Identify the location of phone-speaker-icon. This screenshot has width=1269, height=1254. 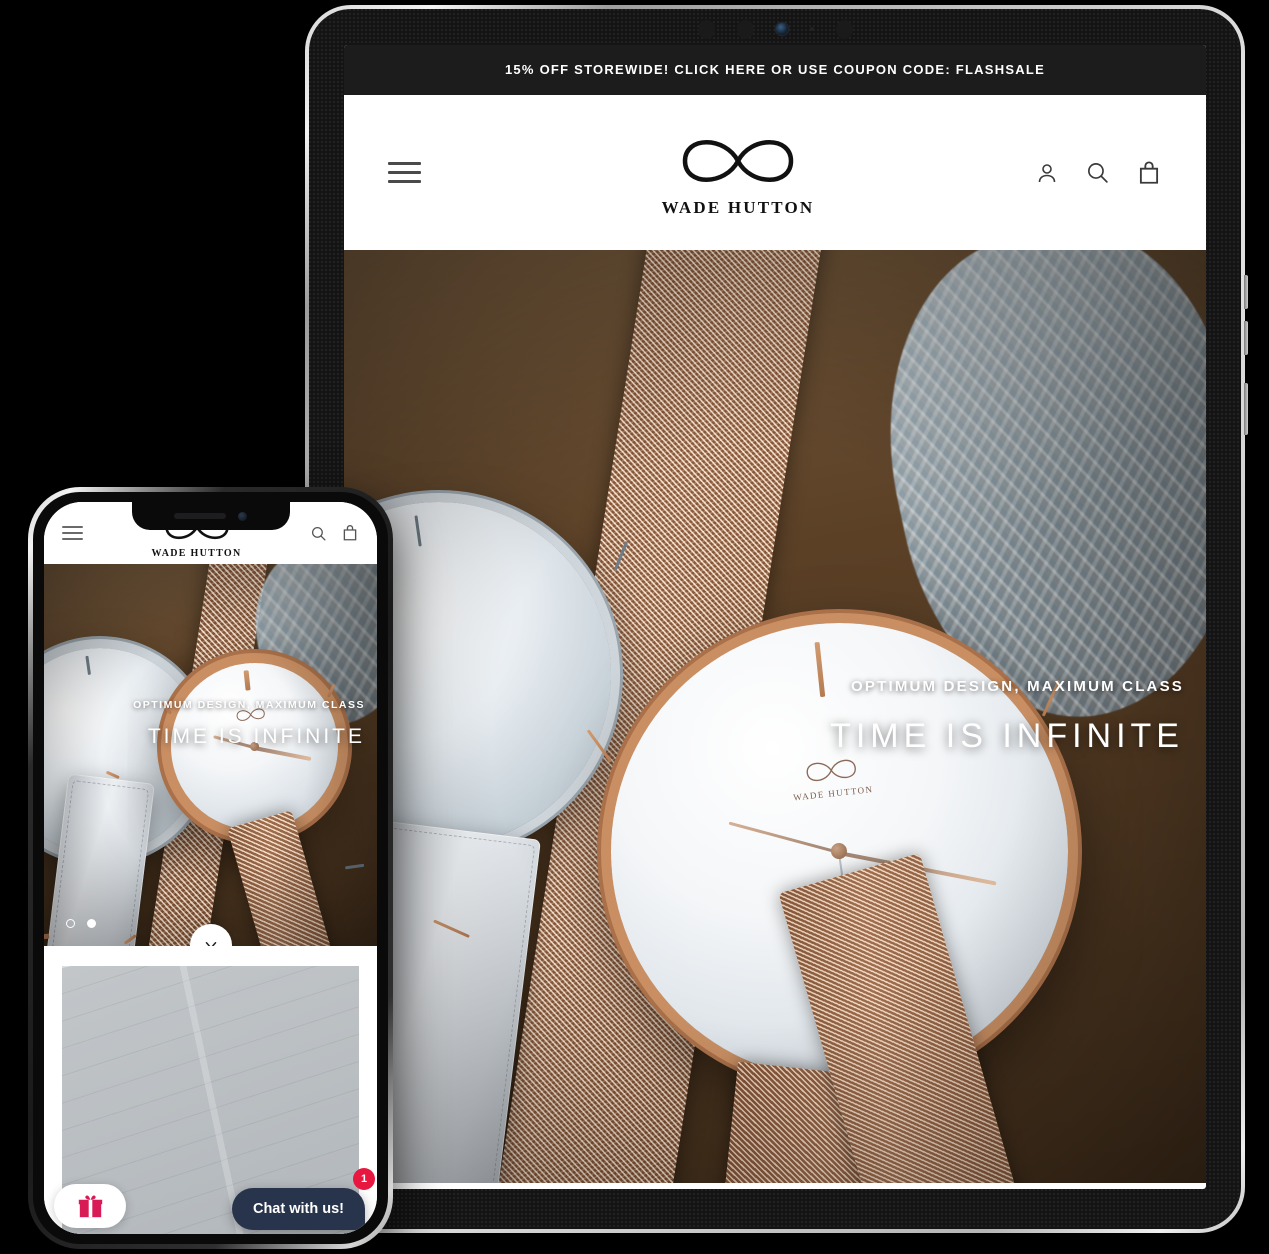
(200, 516).